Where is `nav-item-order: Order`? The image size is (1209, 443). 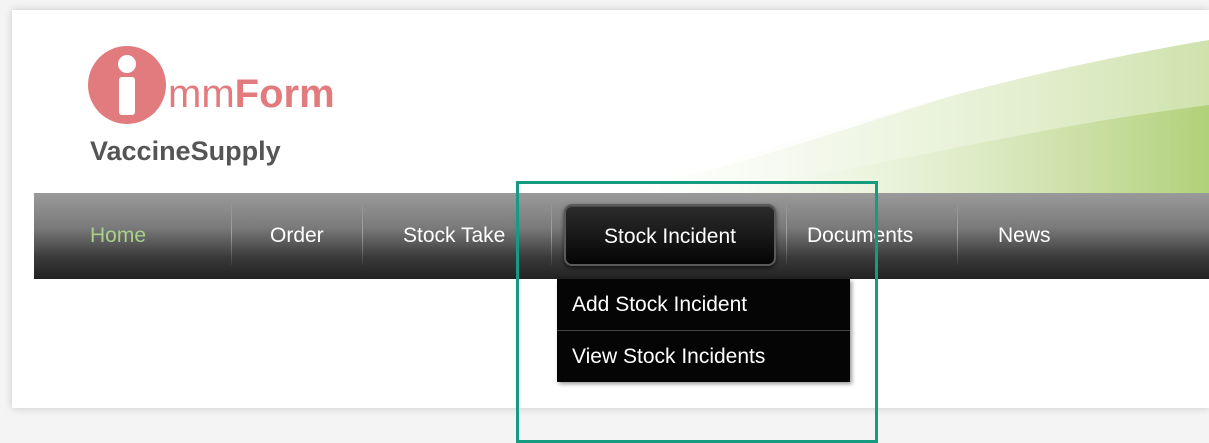 nav-item-order: Order is located at coordinates (297, 236).